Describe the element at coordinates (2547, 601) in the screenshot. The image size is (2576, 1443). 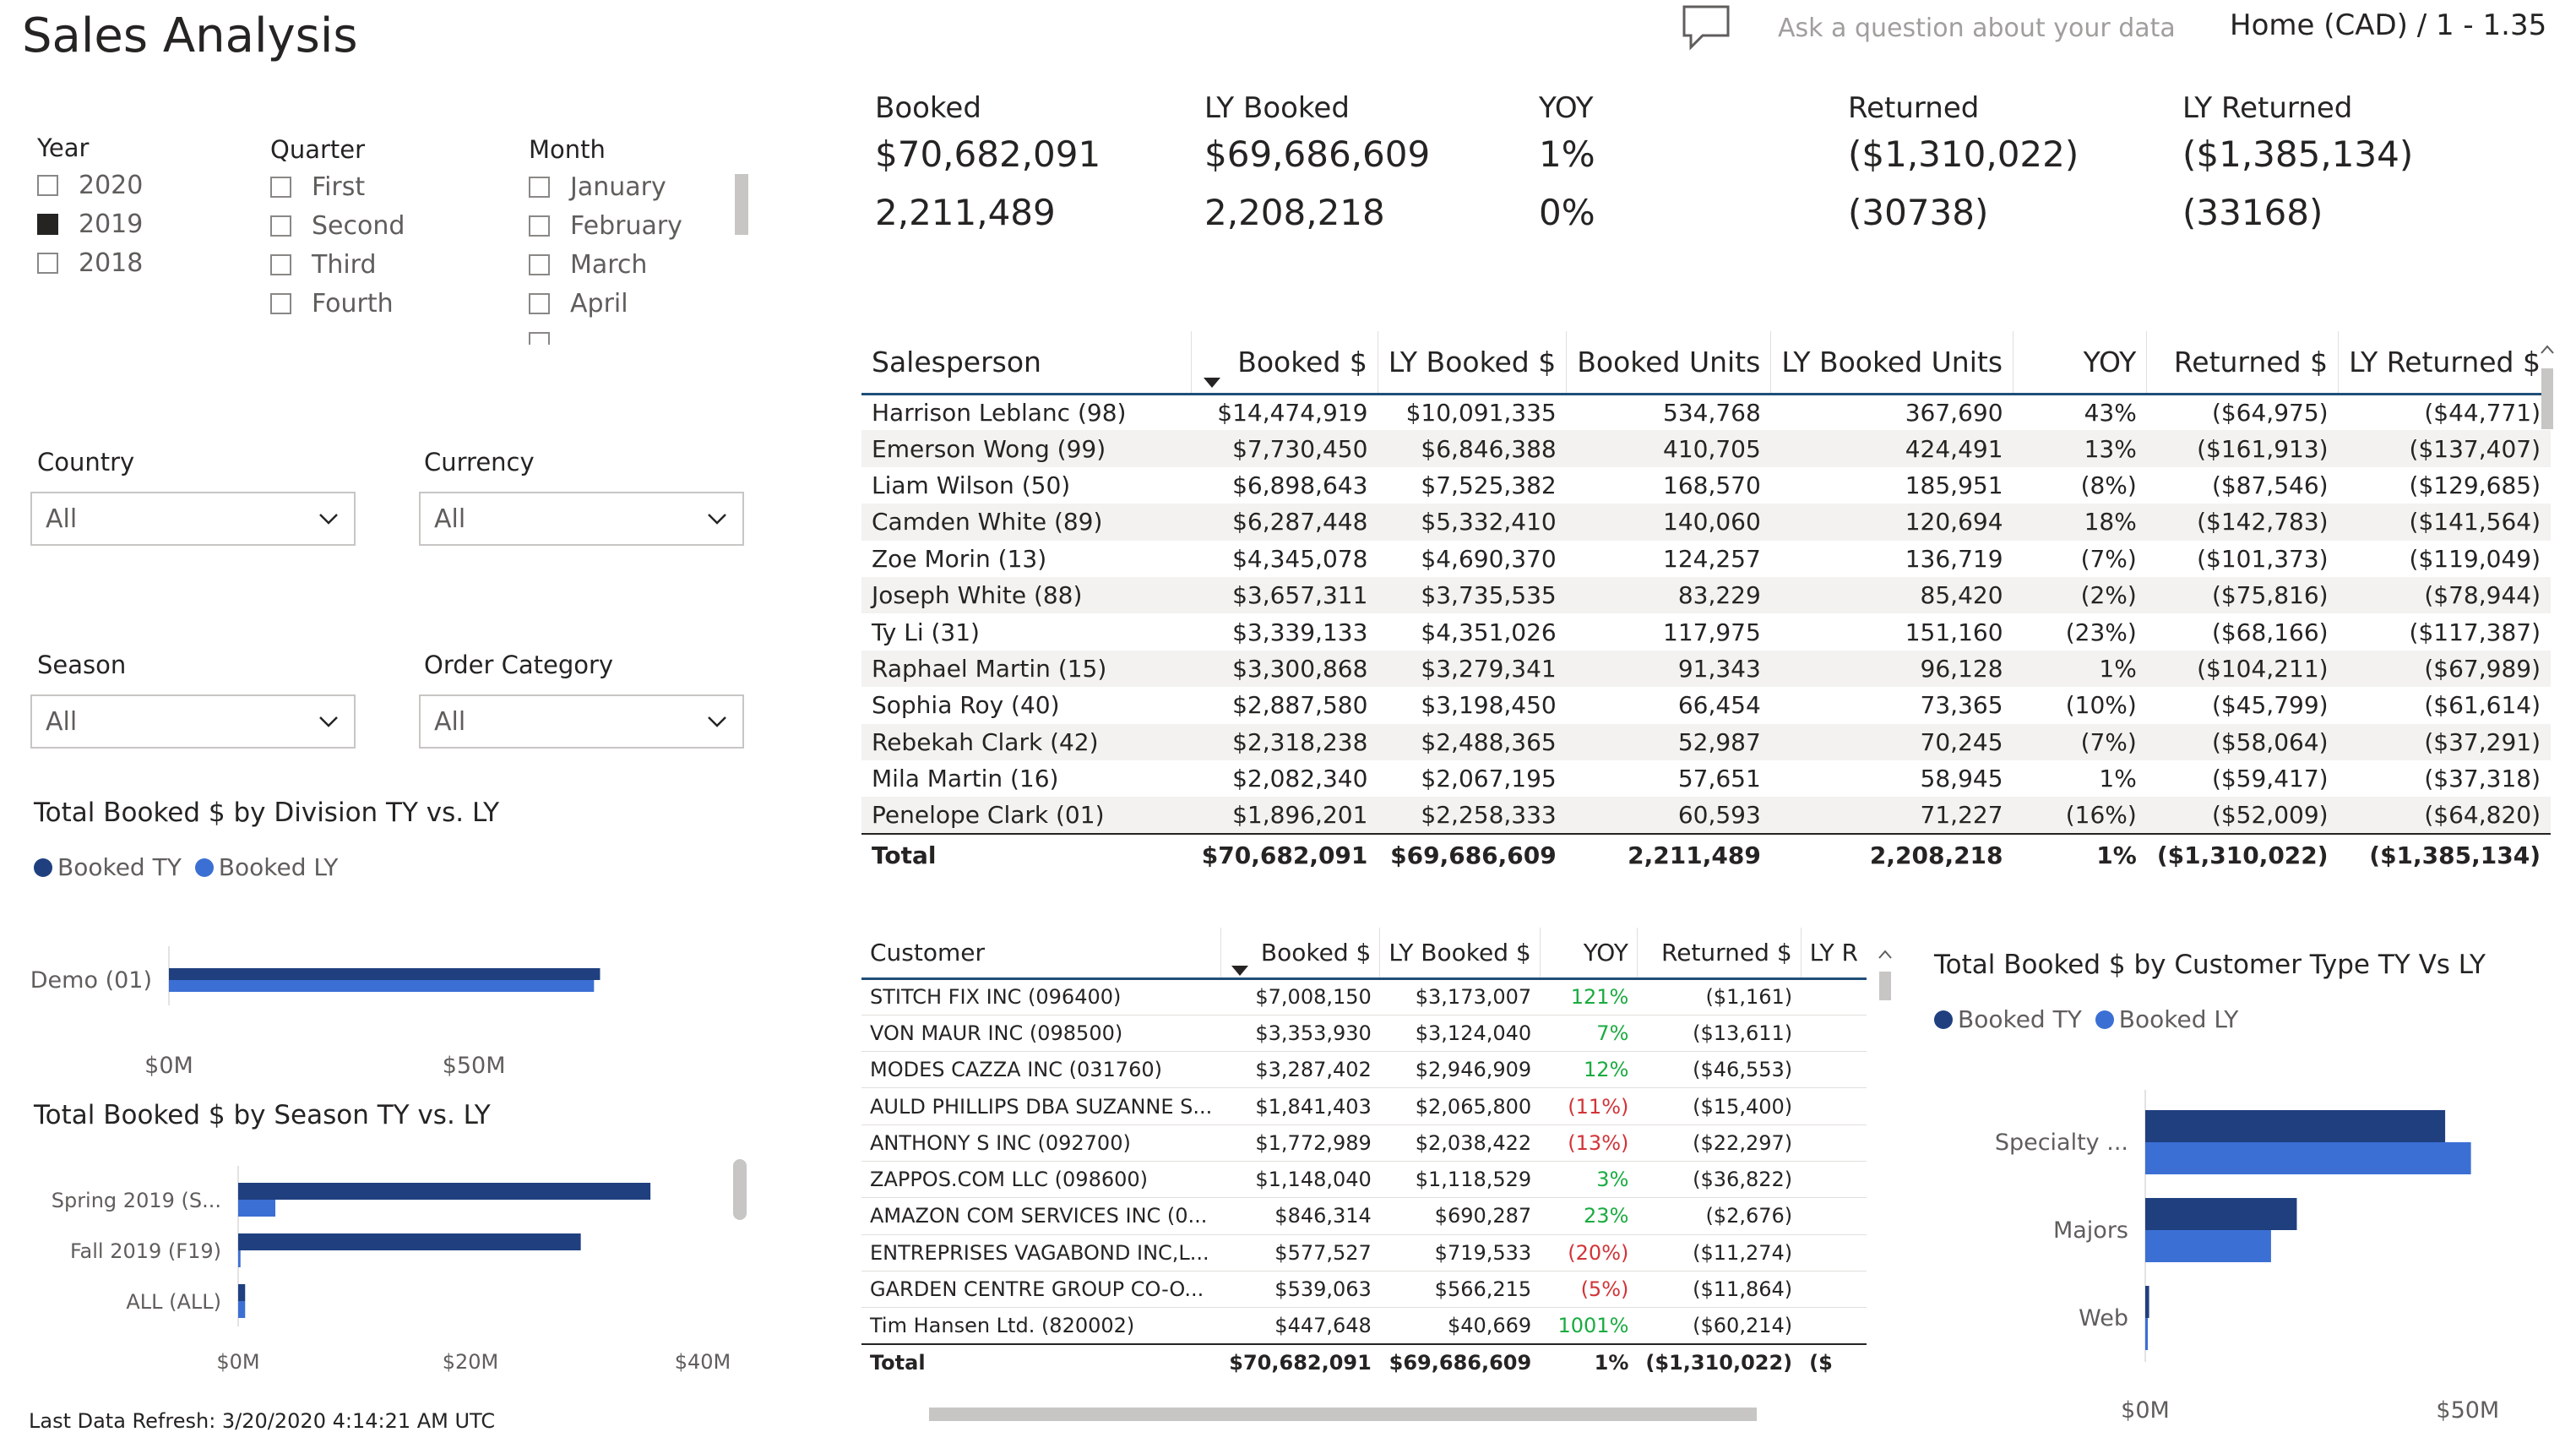
I see `salesperson-table-scrollbar` at that location.